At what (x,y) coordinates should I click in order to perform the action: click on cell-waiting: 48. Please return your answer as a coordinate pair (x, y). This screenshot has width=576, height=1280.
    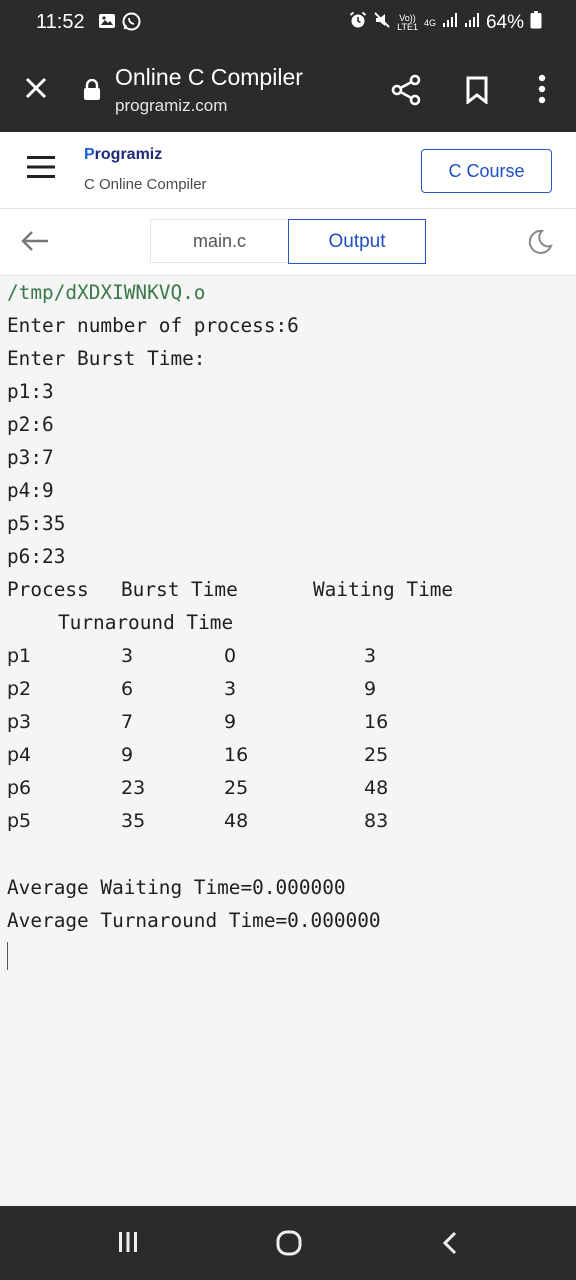
    Looking at the image, I should click on (236, 821).